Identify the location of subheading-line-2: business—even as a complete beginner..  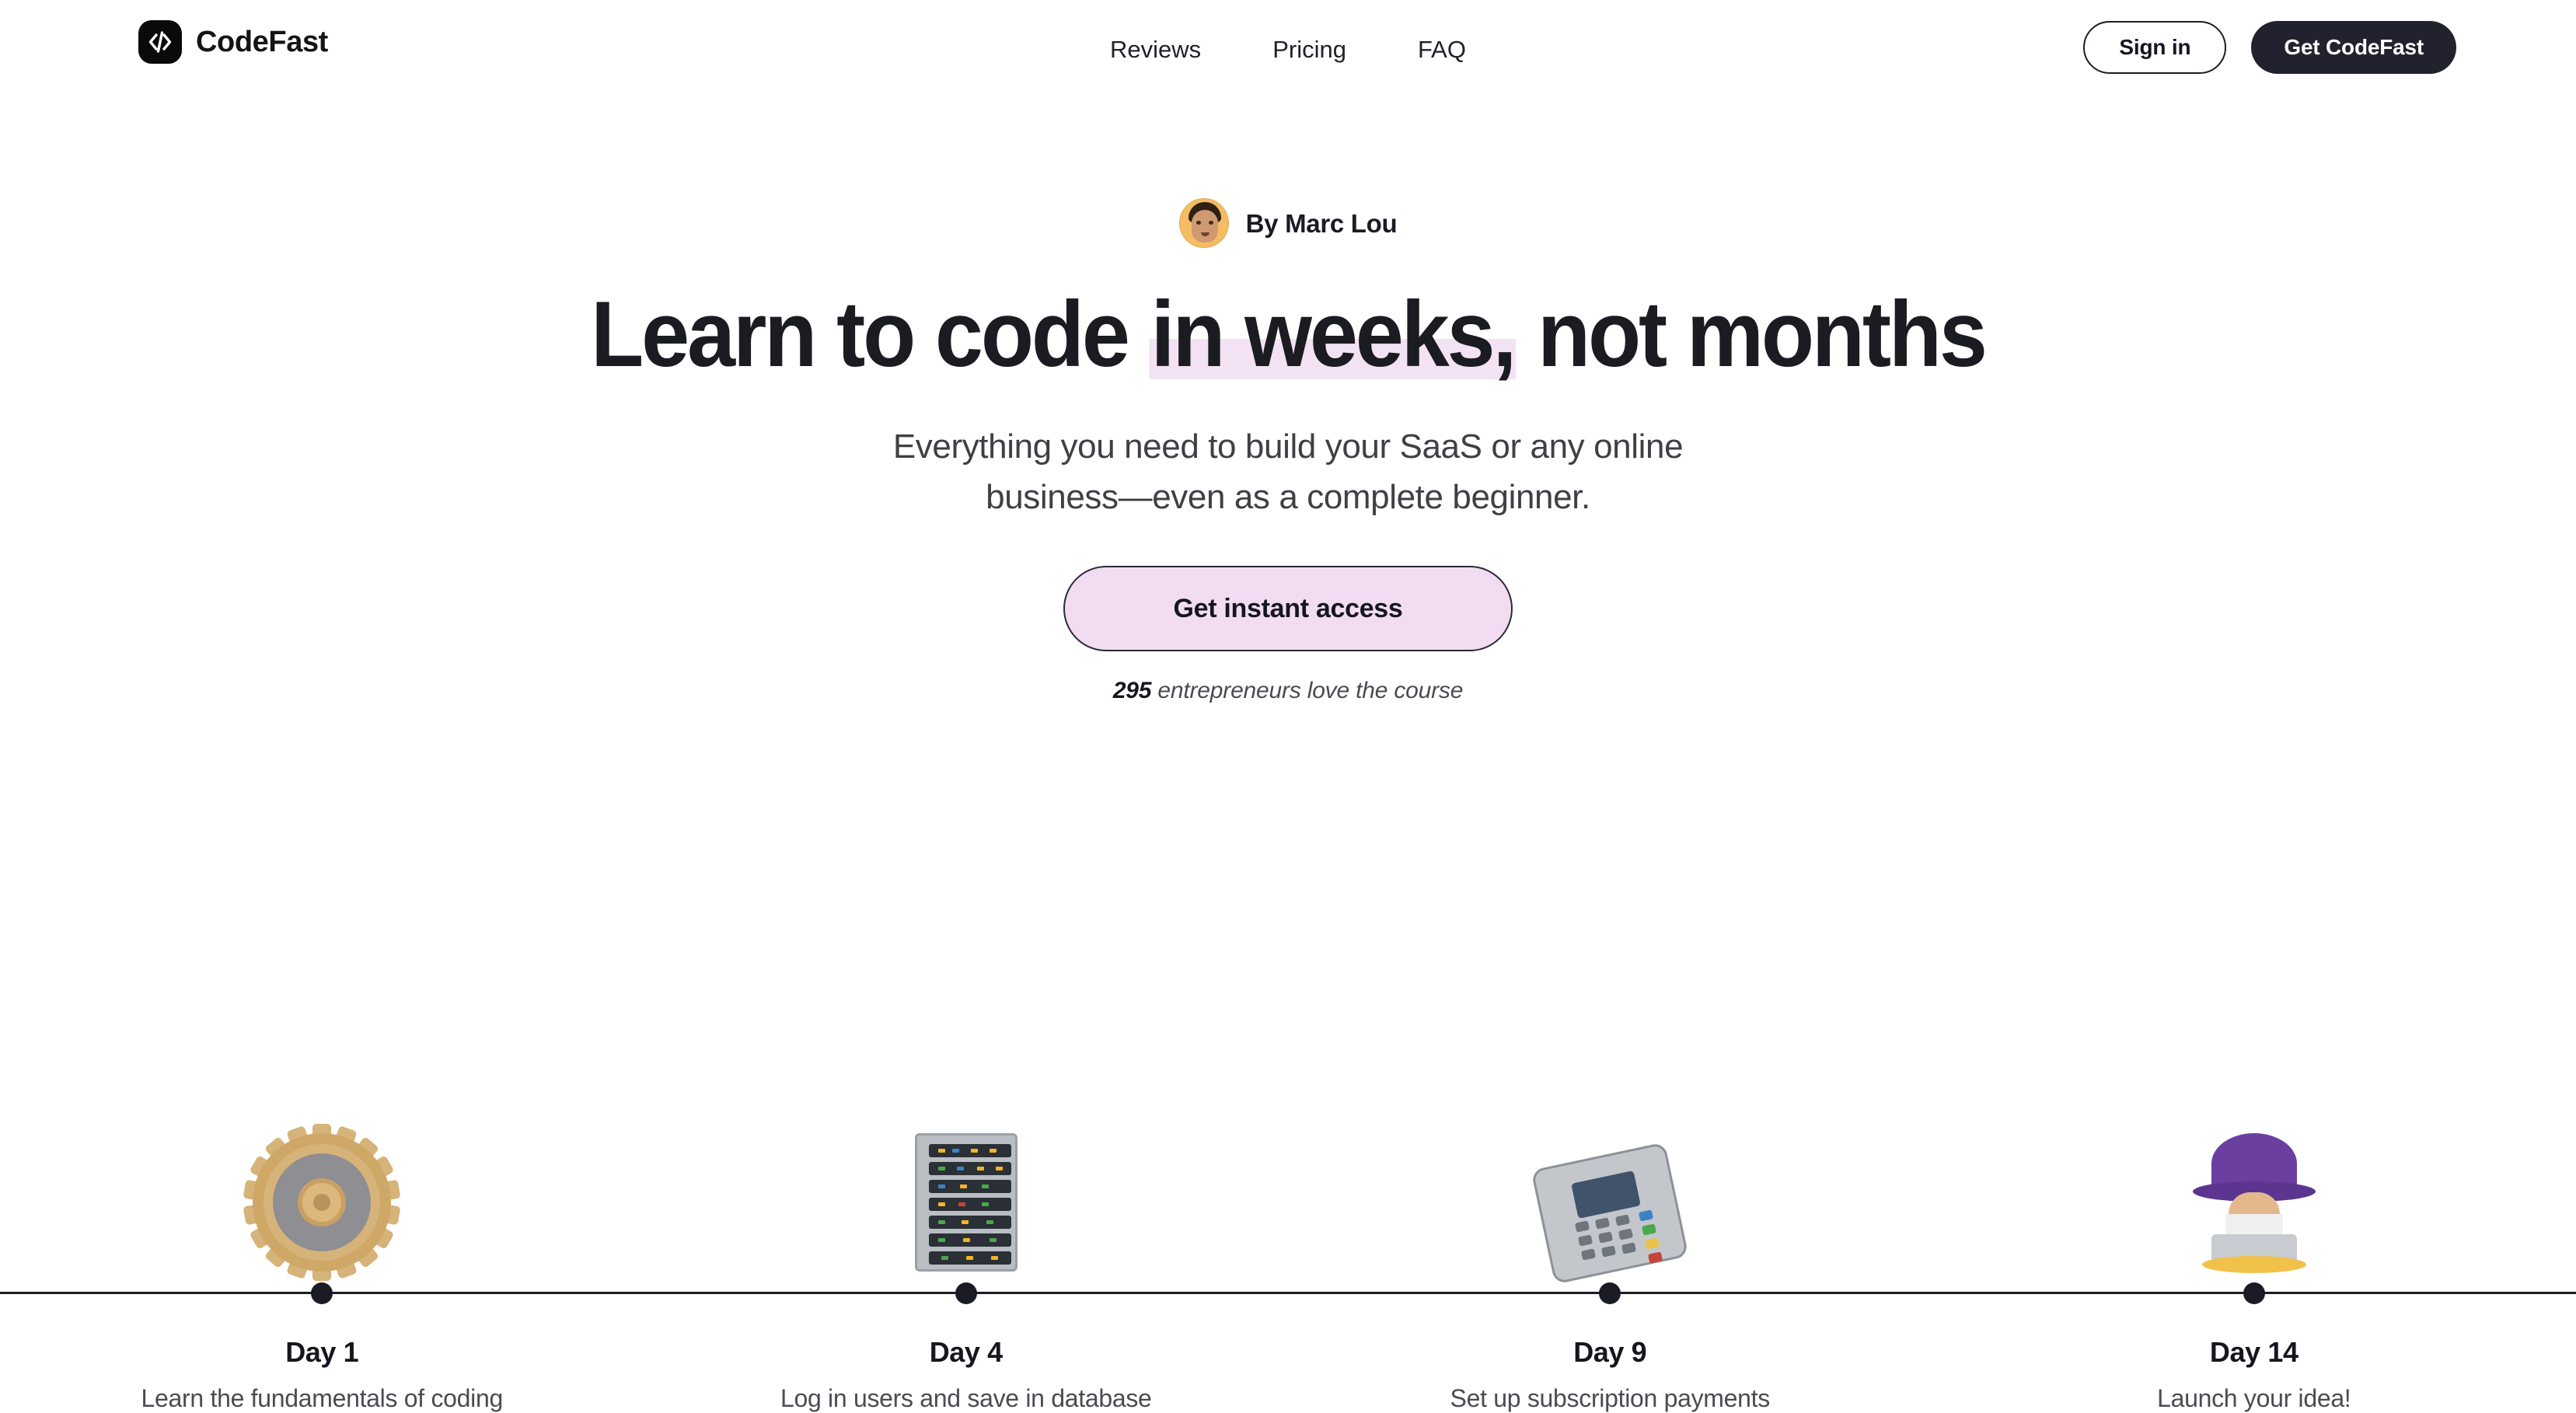
(1288, 497).